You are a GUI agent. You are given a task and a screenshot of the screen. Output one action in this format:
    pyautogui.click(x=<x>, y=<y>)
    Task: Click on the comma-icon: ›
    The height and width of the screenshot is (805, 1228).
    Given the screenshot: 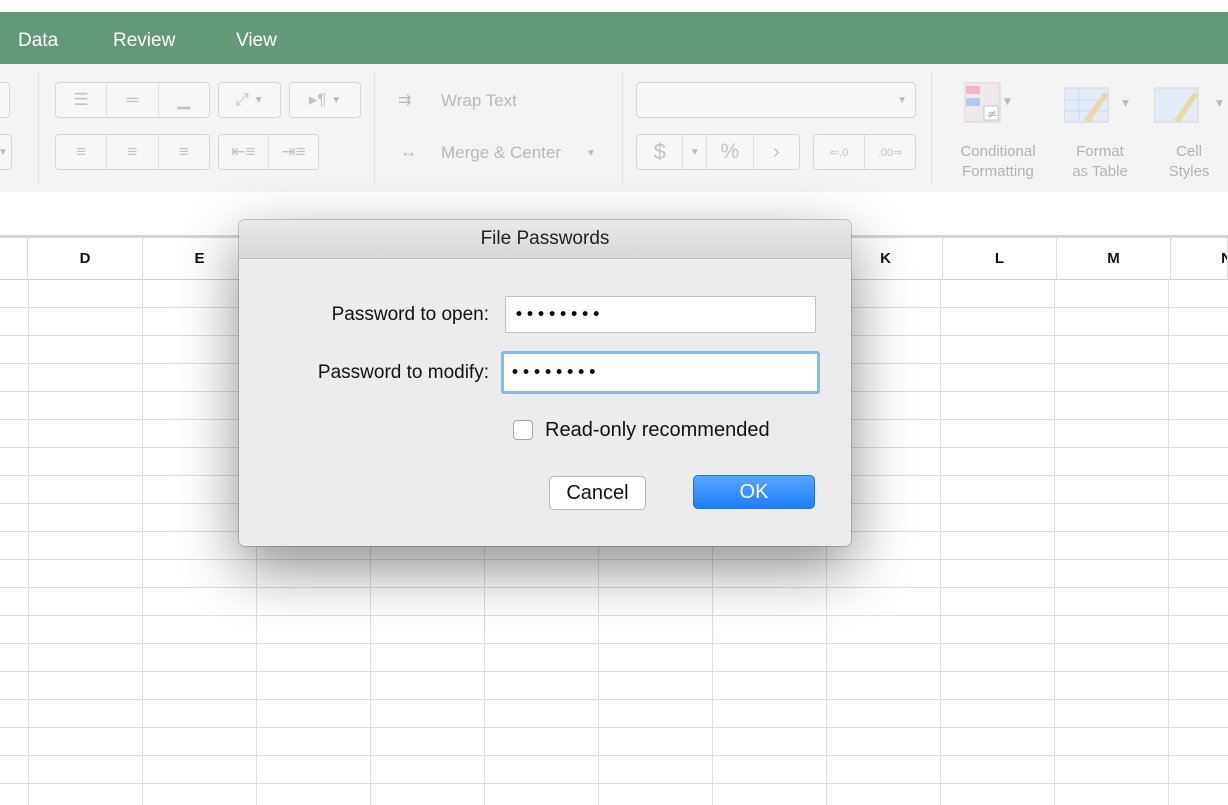 What is the action you would take?
    pyautogui.click(x=776, y=151)
    